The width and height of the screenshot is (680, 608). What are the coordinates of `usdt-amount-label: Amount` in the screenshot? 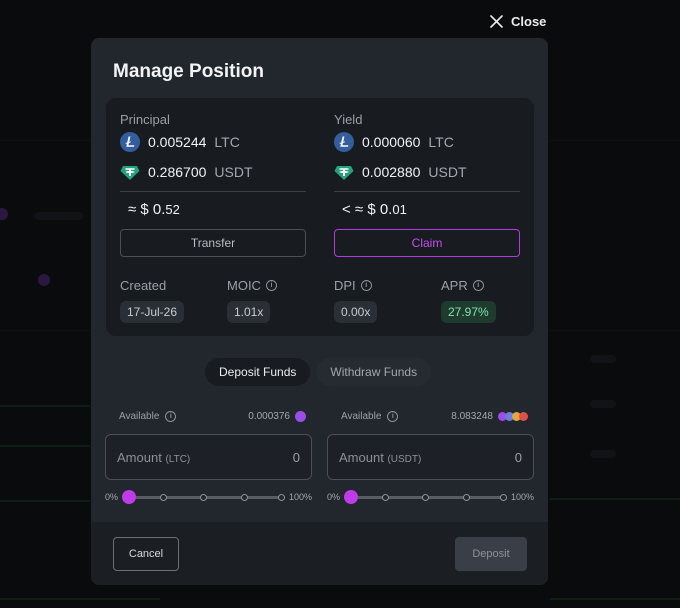 It's located at (361, 457).